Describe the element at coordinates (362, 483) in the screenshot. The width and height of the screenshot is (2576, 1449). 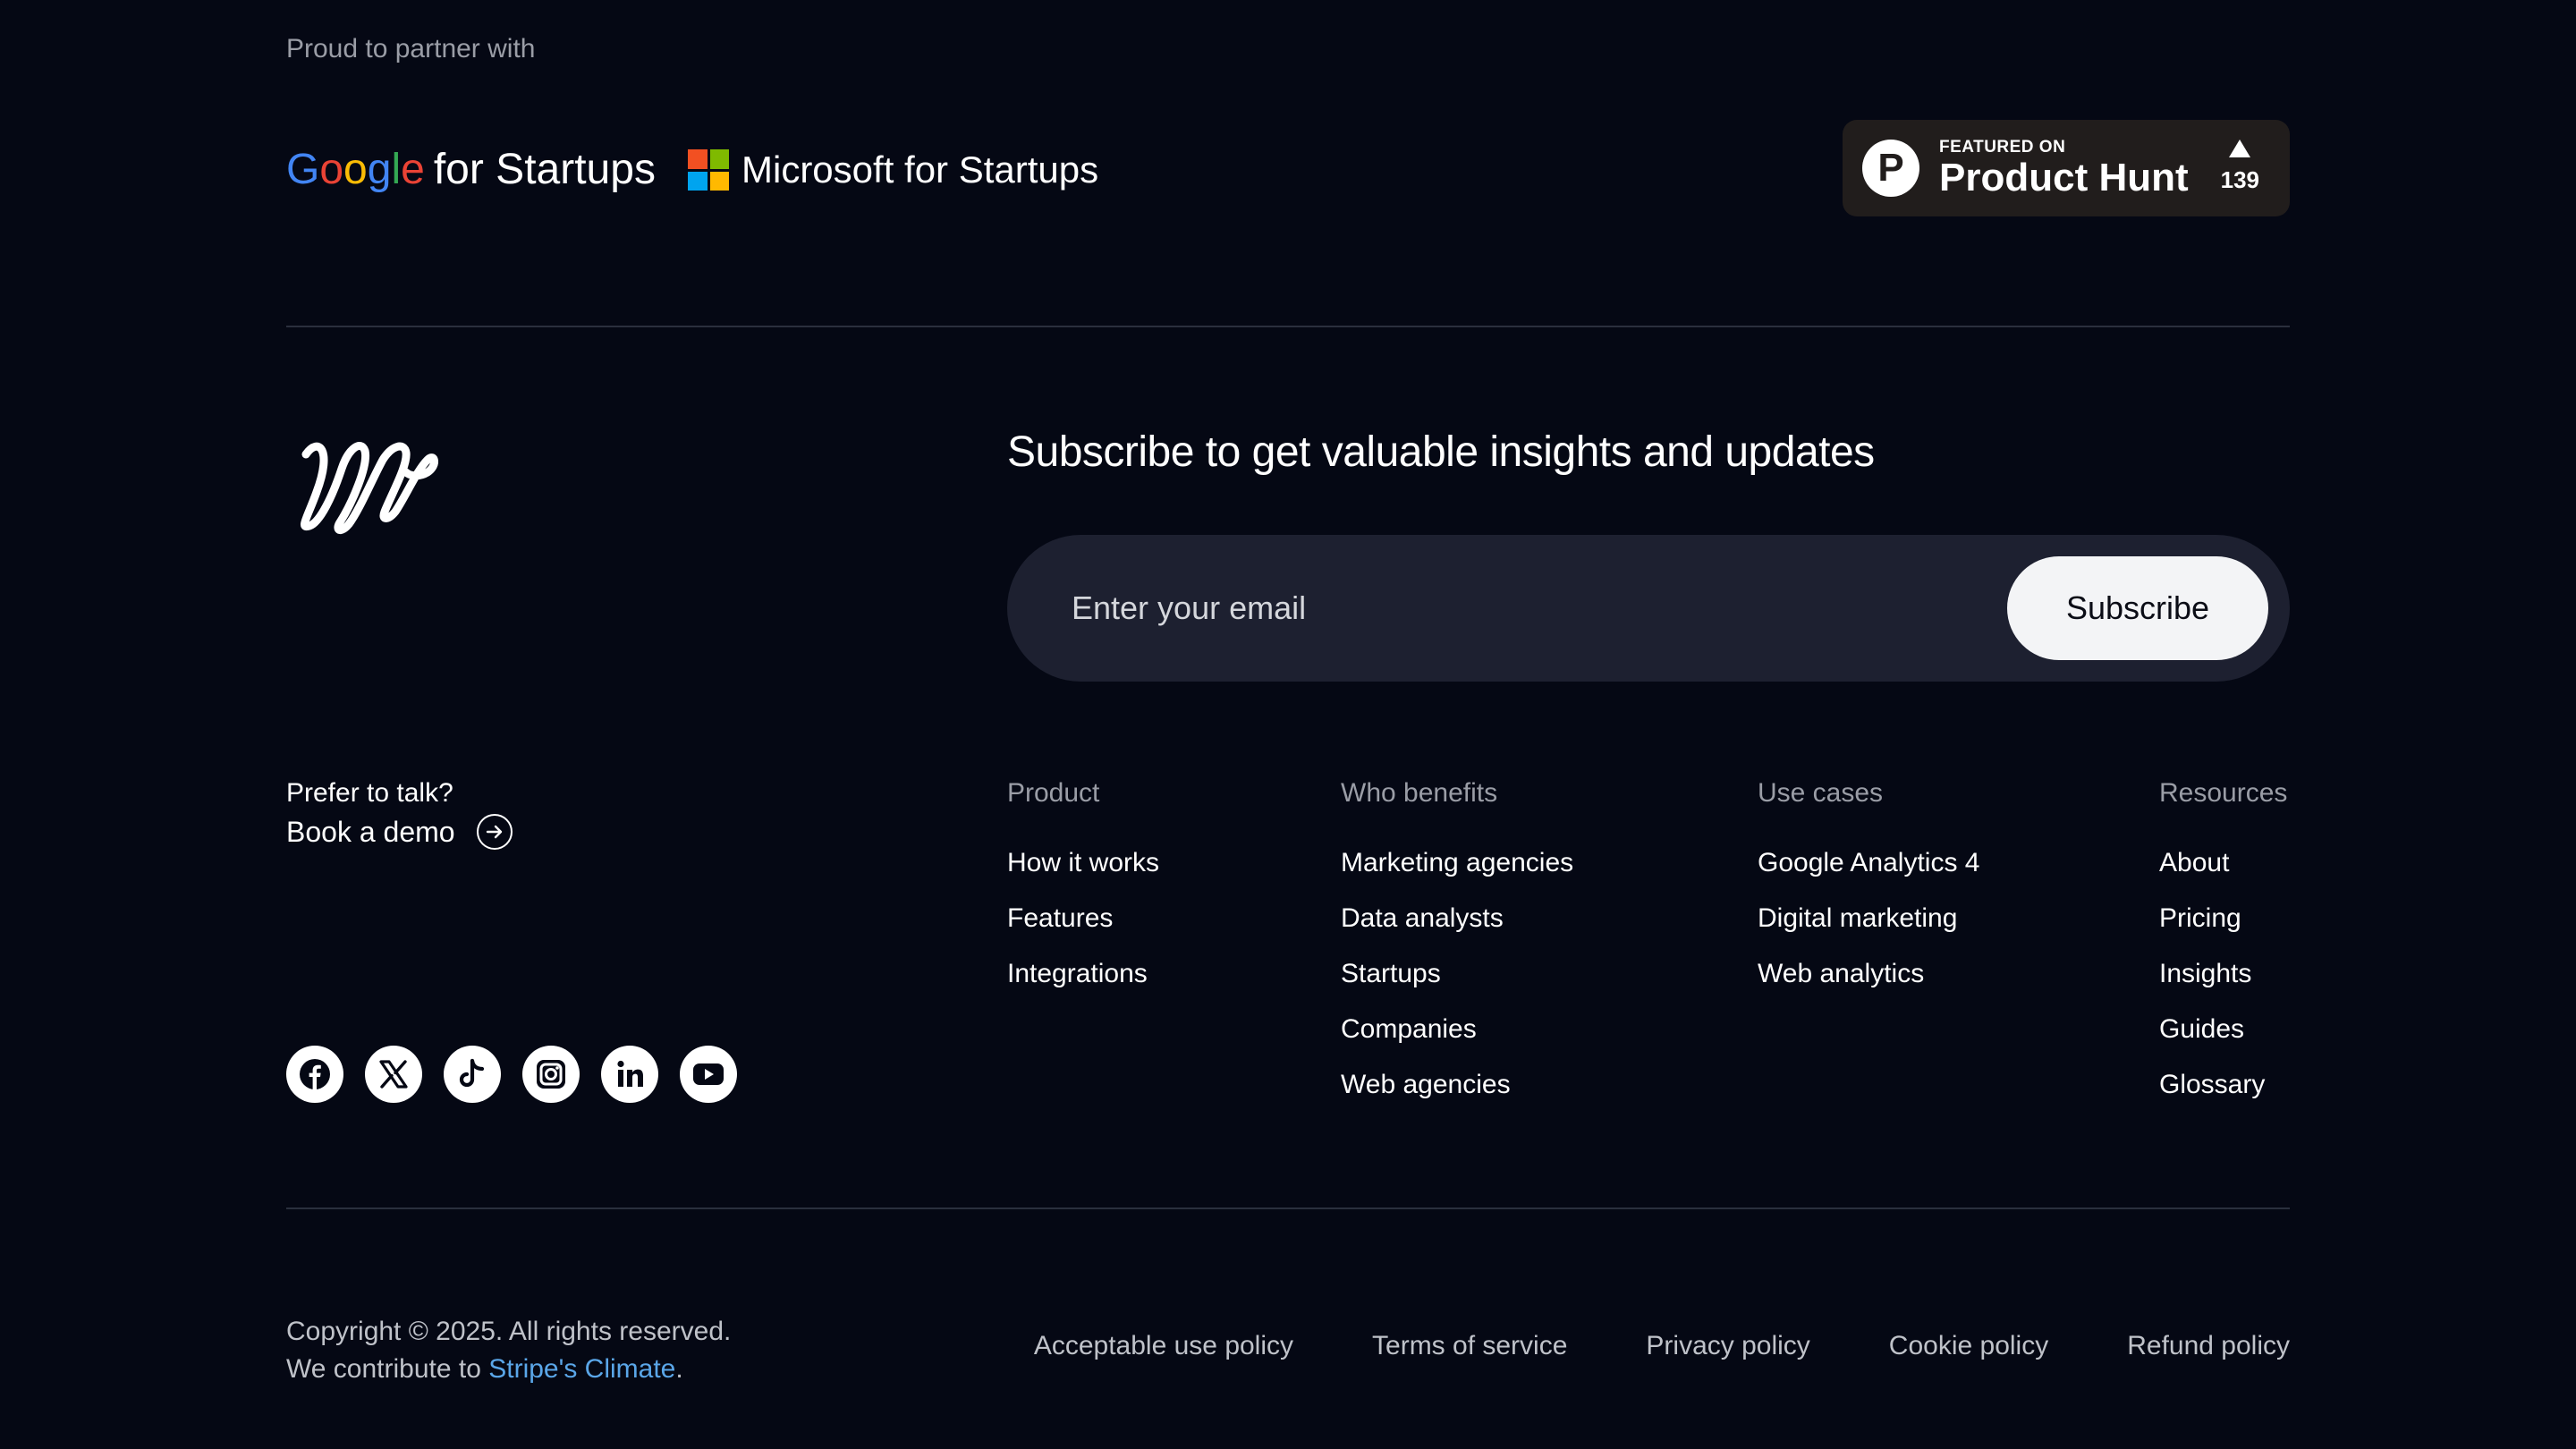
I see `brand-logo` at that location.